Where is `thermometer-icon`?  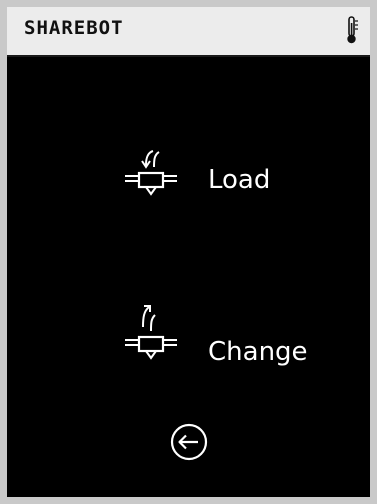
thermometer-icon is located at coordinates (352, 30).